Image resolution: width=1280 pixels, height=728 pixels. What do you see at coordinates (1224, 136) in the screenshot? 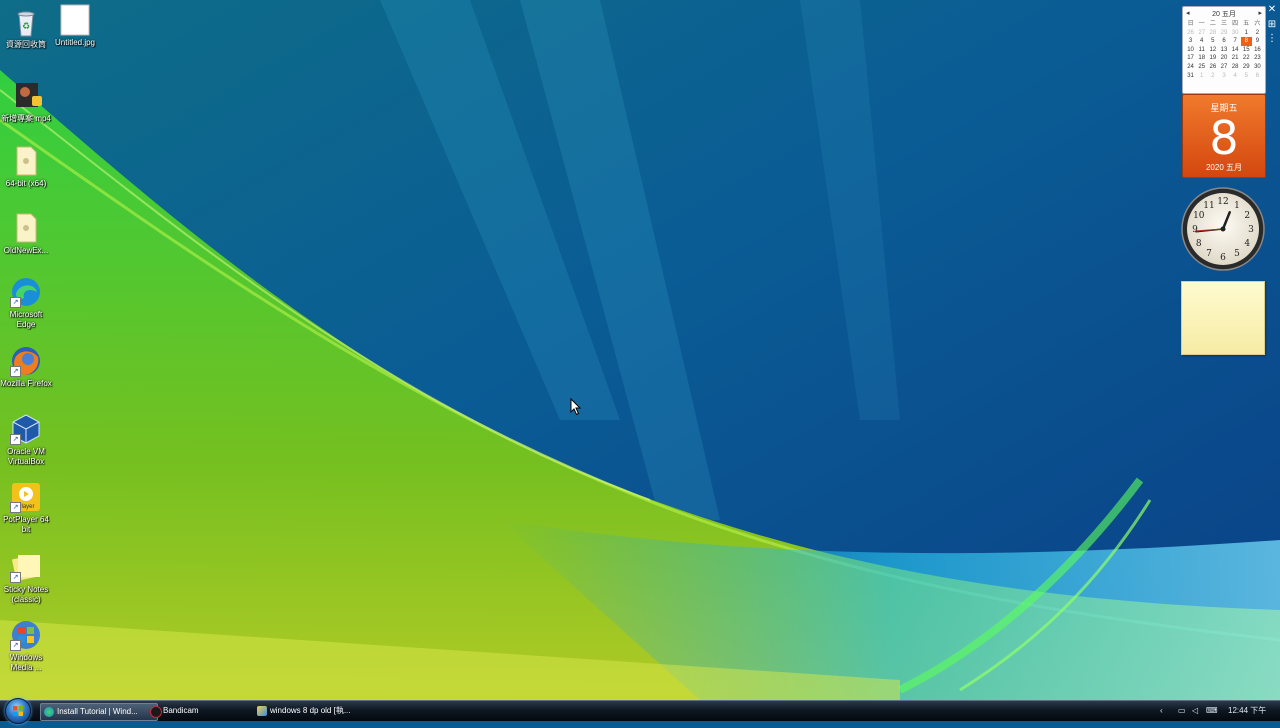
I see `calendar-day-gadget: 星期五 8 2020 五月` at bounding box center [1224, 136].